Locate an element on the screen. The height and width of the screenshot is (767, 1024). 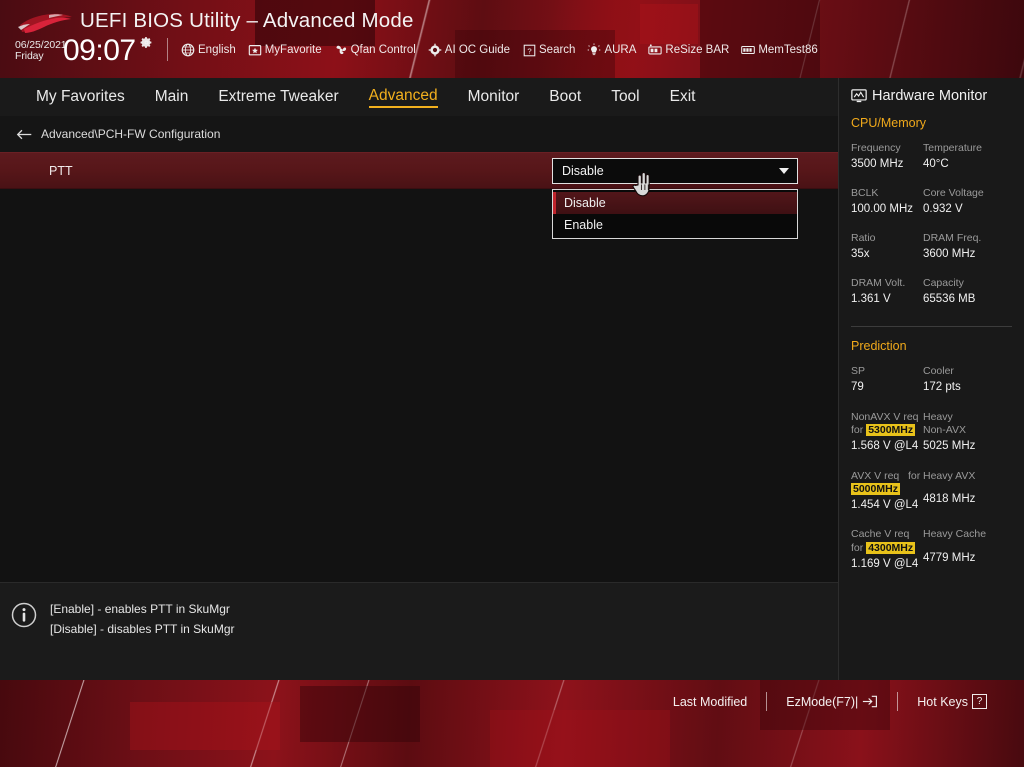
toolbar-item-qfan-control: Qfan Control is located at coordinates (375, 50).